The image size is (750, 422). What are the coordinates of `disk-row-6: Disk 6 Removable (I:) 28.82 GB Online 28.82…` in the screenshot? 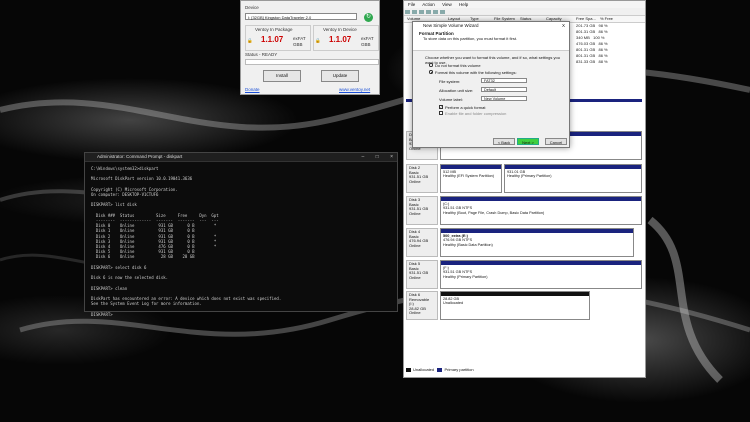 It's located at (524, 305).